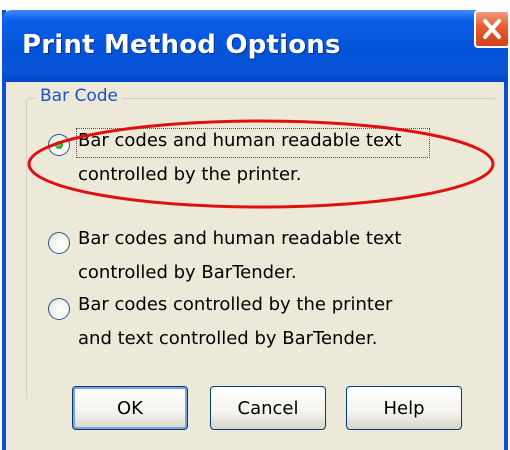 This screenshot has width=510, height=450. I want to click on dialog-title: Print Method Options, so click(181, 45).